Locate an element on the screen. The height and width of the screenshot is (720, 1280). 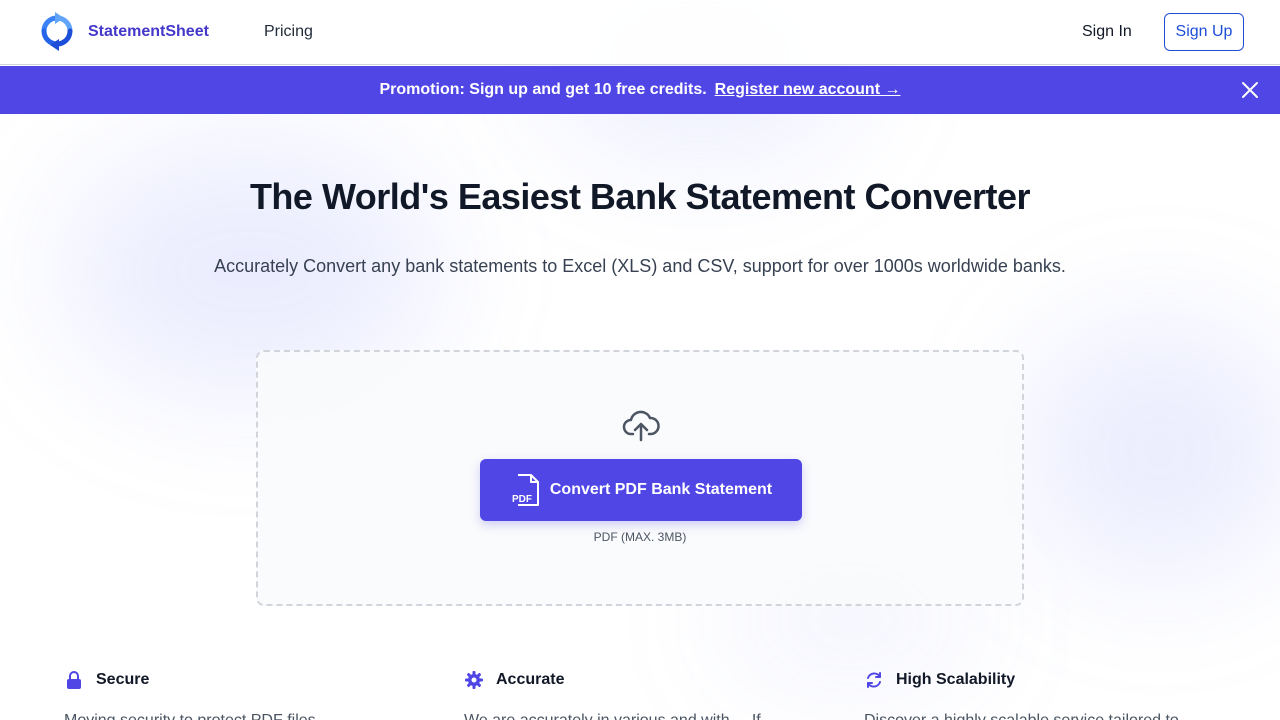
lock-icon is located at coordinates (74, 680).